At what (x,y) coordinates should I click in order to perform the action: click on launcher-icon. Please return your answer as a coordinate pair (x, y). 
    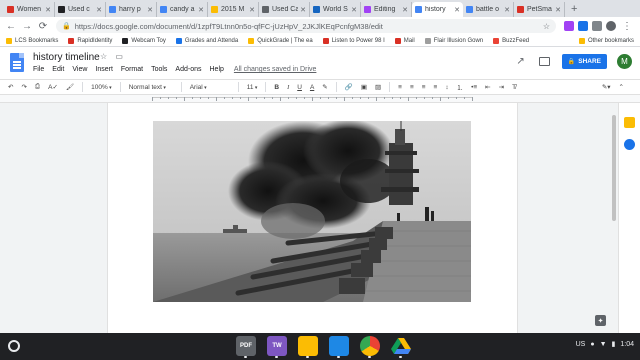
    Looking at the image, I should click on (14, 346).